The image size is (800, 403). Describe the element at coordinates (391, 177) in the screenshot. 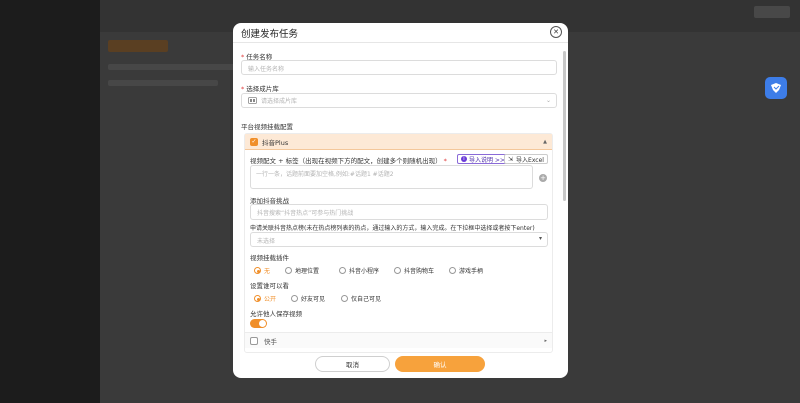

I see `caption-textarea: 一行一条，话题前面要加空格,例如:#话题1 #话题2` at that location.